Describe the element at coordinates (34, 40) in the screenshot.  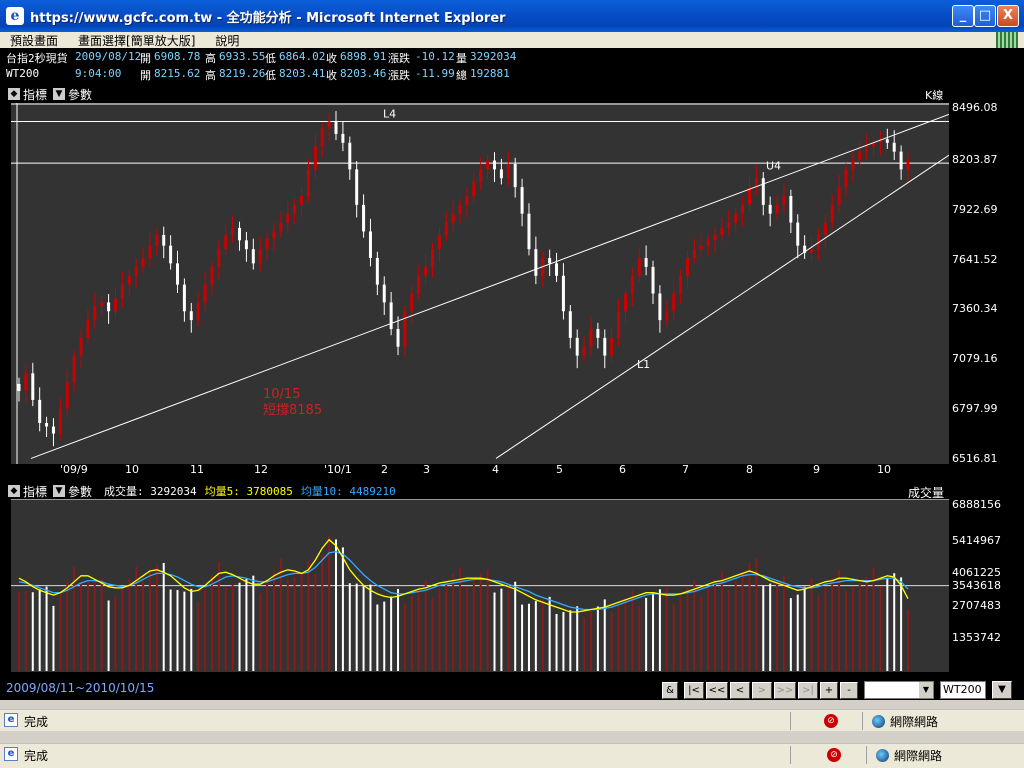
I see `menu-item-default-view: 預設畫面` at that location.